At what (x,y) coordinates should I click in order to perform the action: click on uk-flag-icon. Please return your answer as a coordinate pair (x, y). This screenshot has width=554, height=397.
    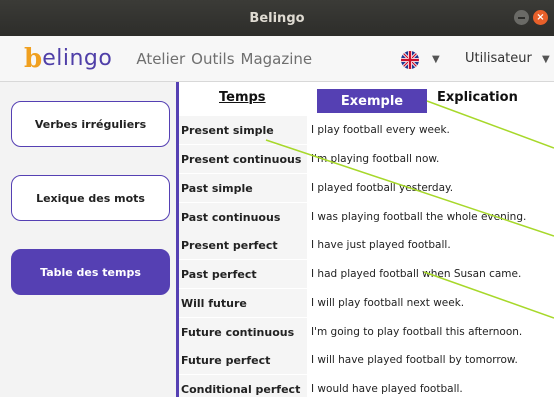
    Looking at the image, I should click on (410, 60).